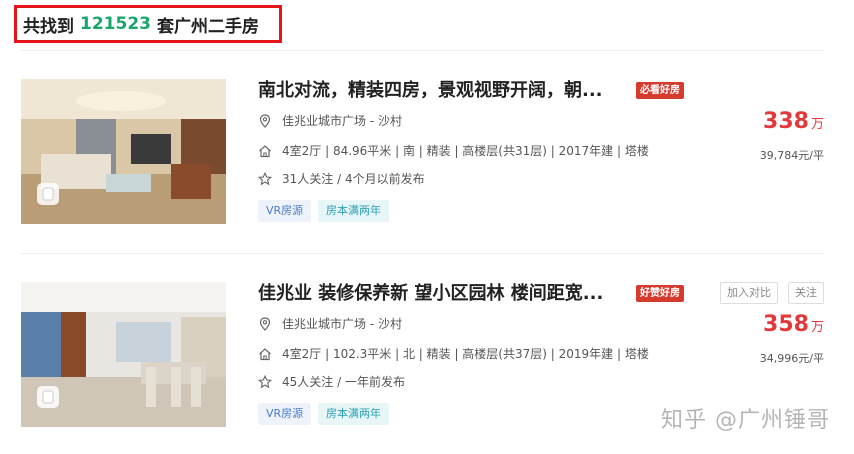  I want to click on price-value: 358, so click(786, 324).